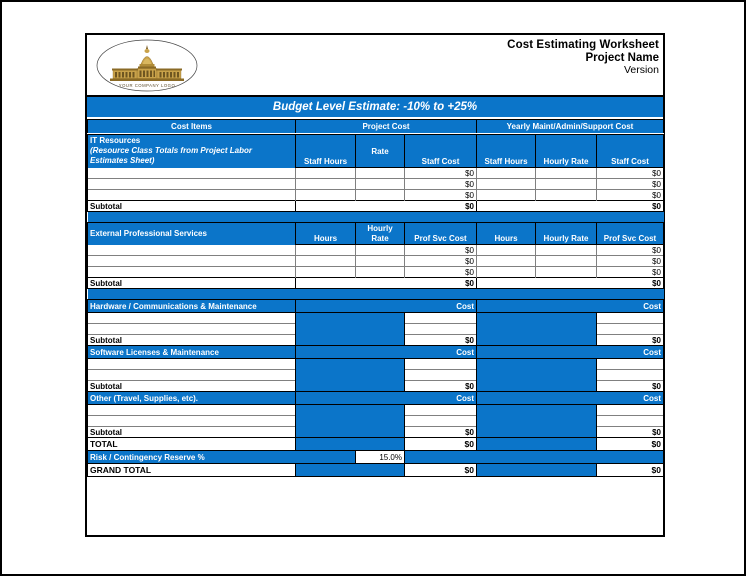 This screenshot has width=746, height=576. What do you see at coordinates (386, 352) in the screenshot?
I see `col-sw-project-cost: Cost` at bounding box center [386, 352].